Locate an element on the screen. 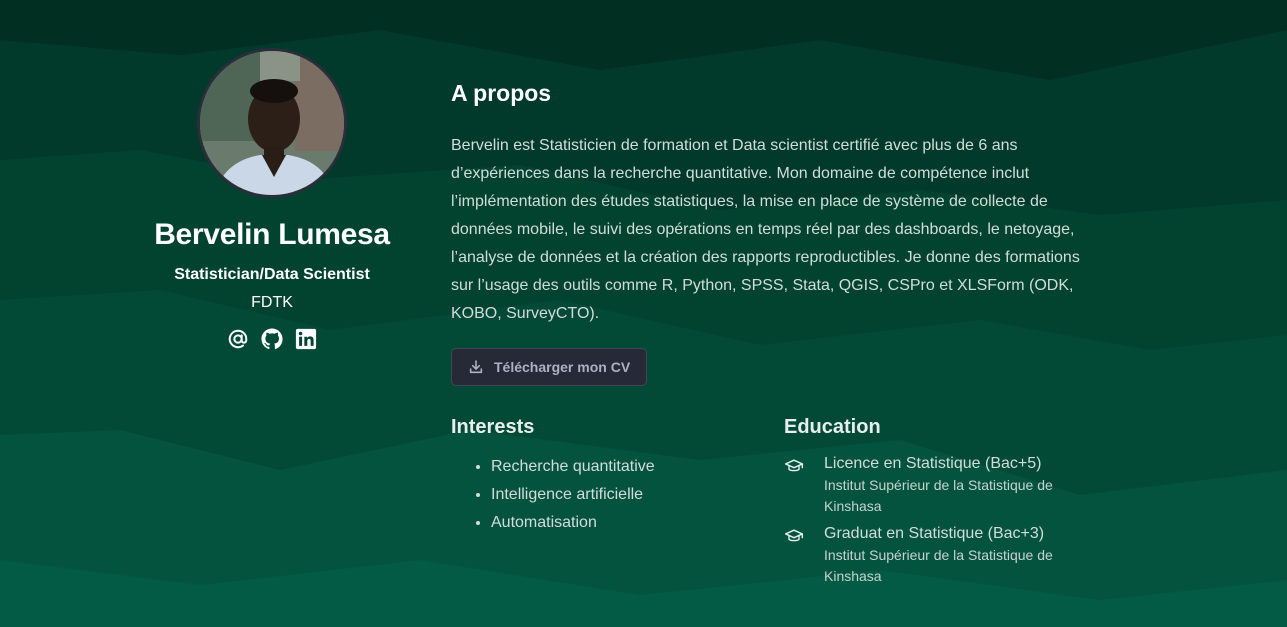  linkedin-icon is located at coordinates (306, 339).